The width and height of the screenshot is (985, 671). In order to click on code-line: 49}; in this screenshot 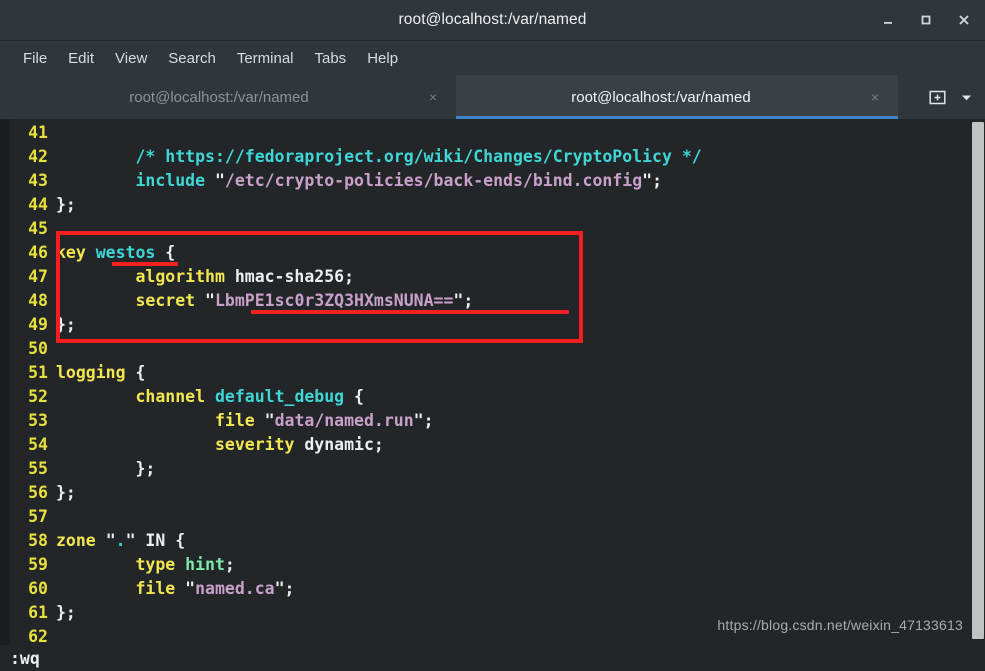, I will do `click(490, 325)`.